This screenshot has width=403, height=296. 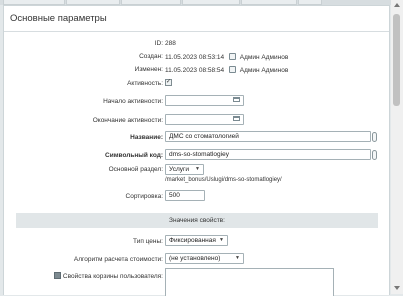 I want to click on toggle-icon, so click(x=57, y=275).